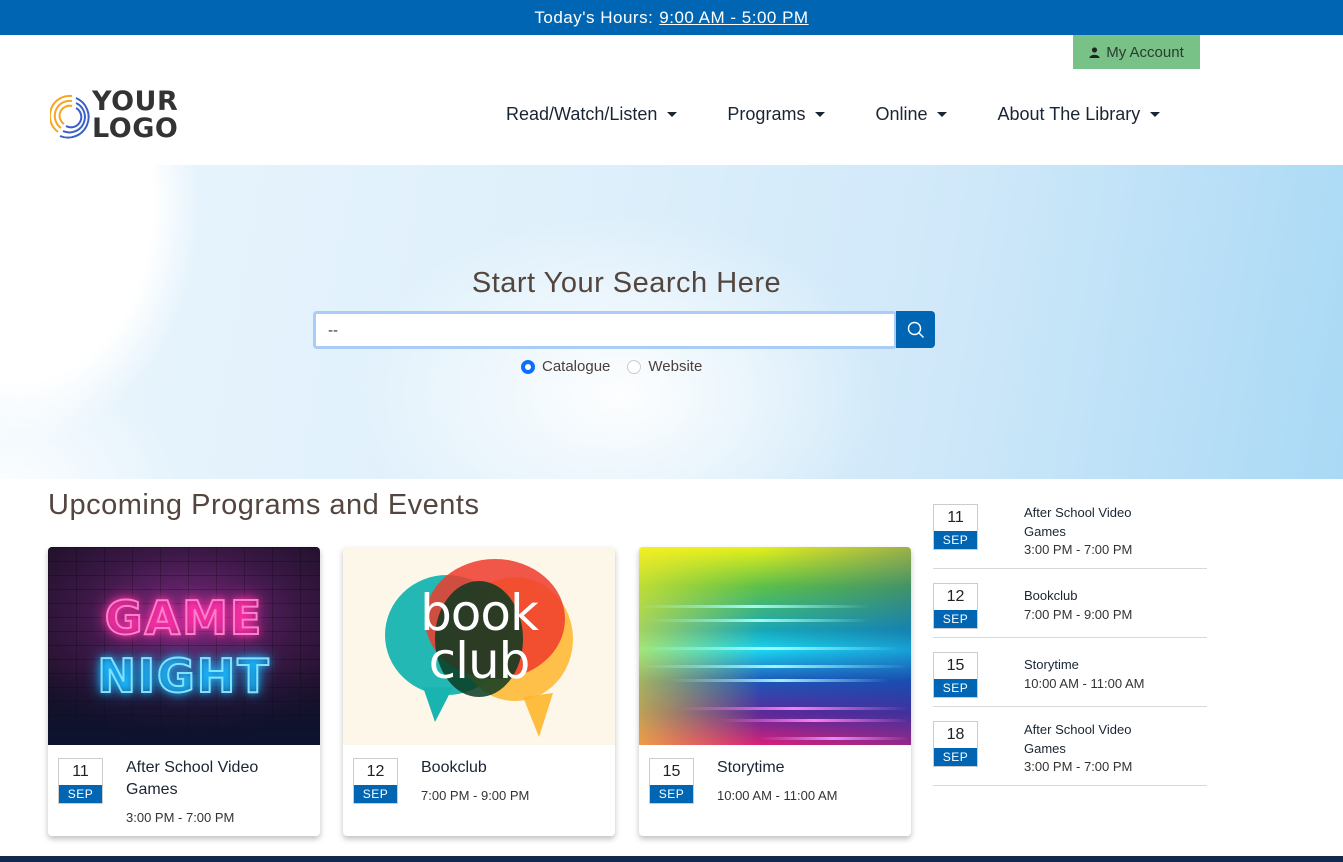 The width and height of the screenshot is (1343, 862). What do you see at coordinates (626, 283) in the screenshot?
I see `hero-title: Start Your Search Here` at bounding box center [626, 283].